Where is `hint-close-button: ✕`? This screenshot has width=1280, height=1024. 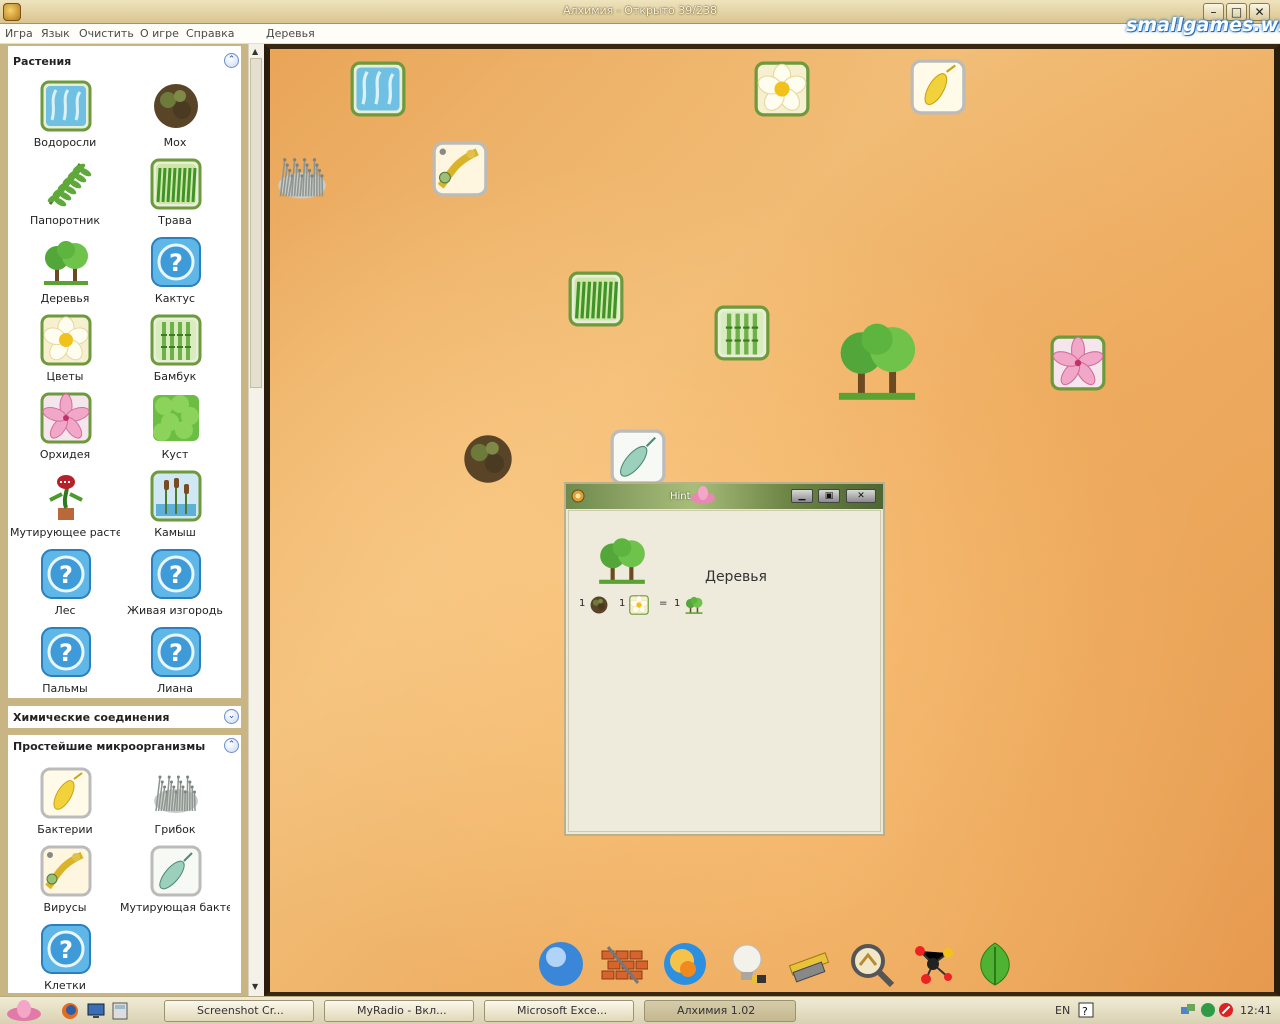 hint-close-button: ✕ is located at coordinates (861, 496).